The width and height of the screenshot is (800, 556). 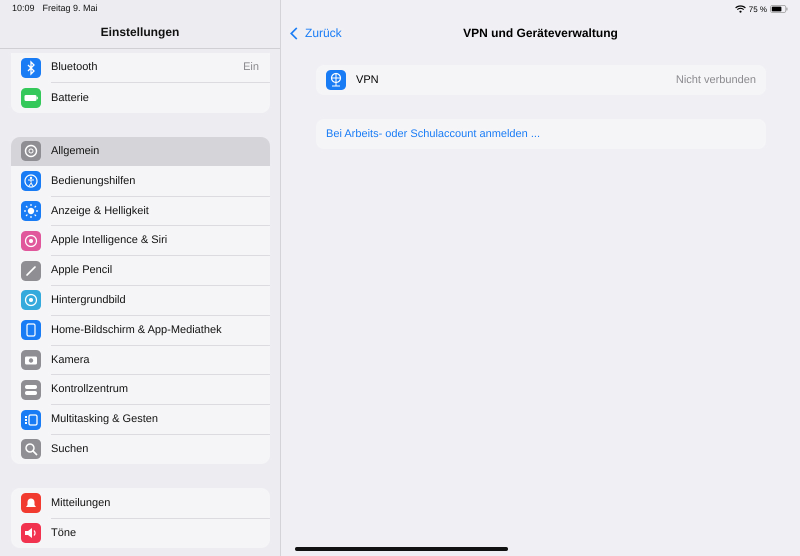 I want to click on globe-icon, so click(x=336, y=80).